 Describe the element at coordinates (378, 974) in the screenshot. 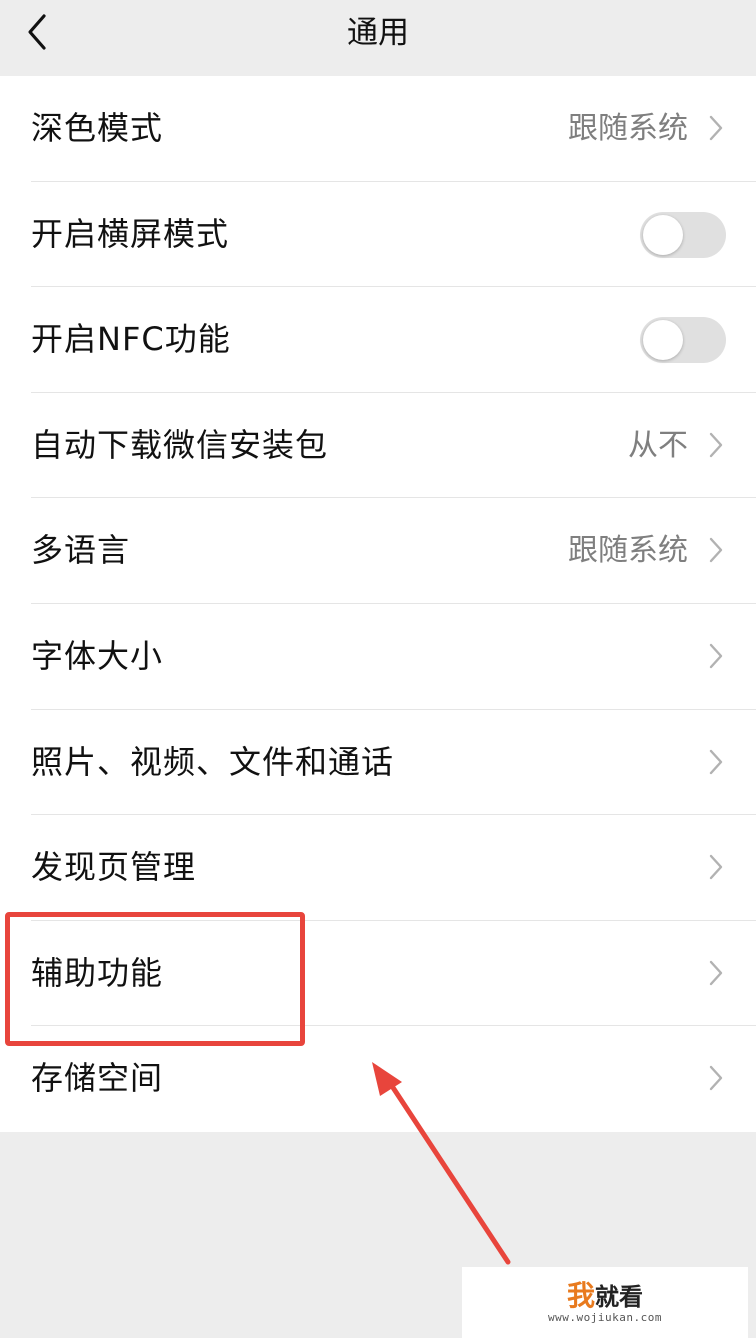

I see `setting-accessibility: 辅助功能` at that location.